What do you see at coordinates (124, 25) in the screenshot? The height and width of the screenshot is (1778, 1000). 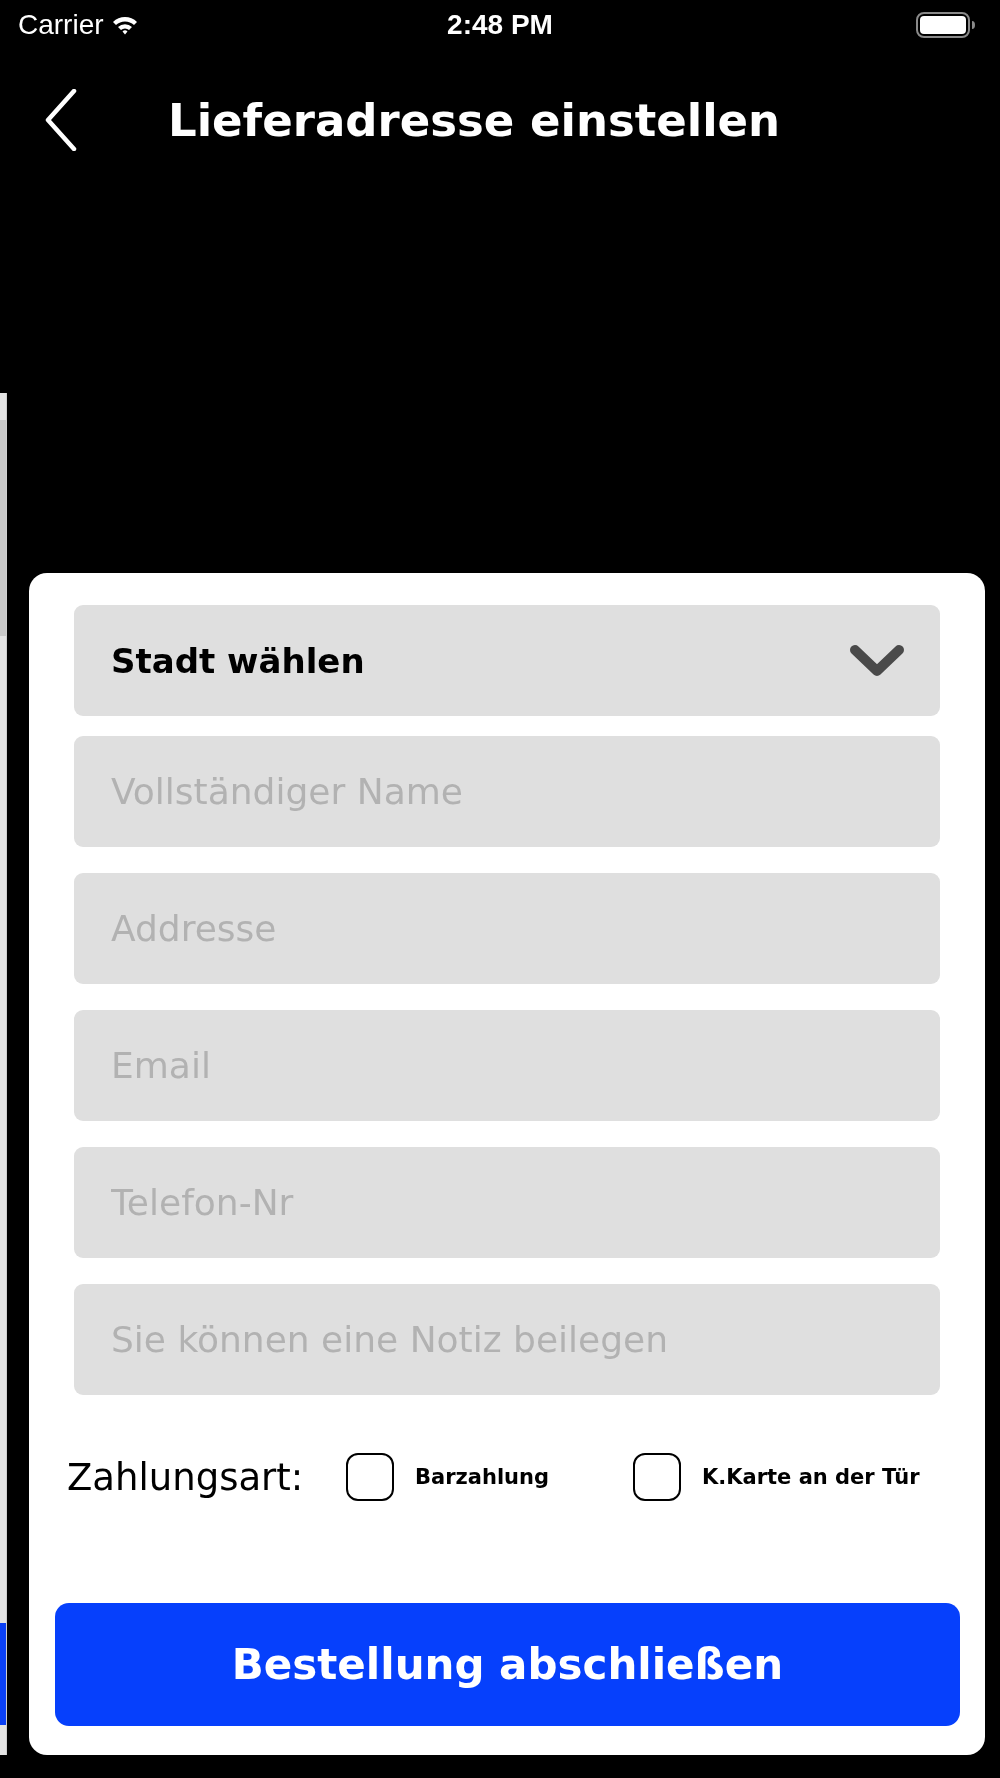 I see `wifi-icon` at bounding box center [124, 25].